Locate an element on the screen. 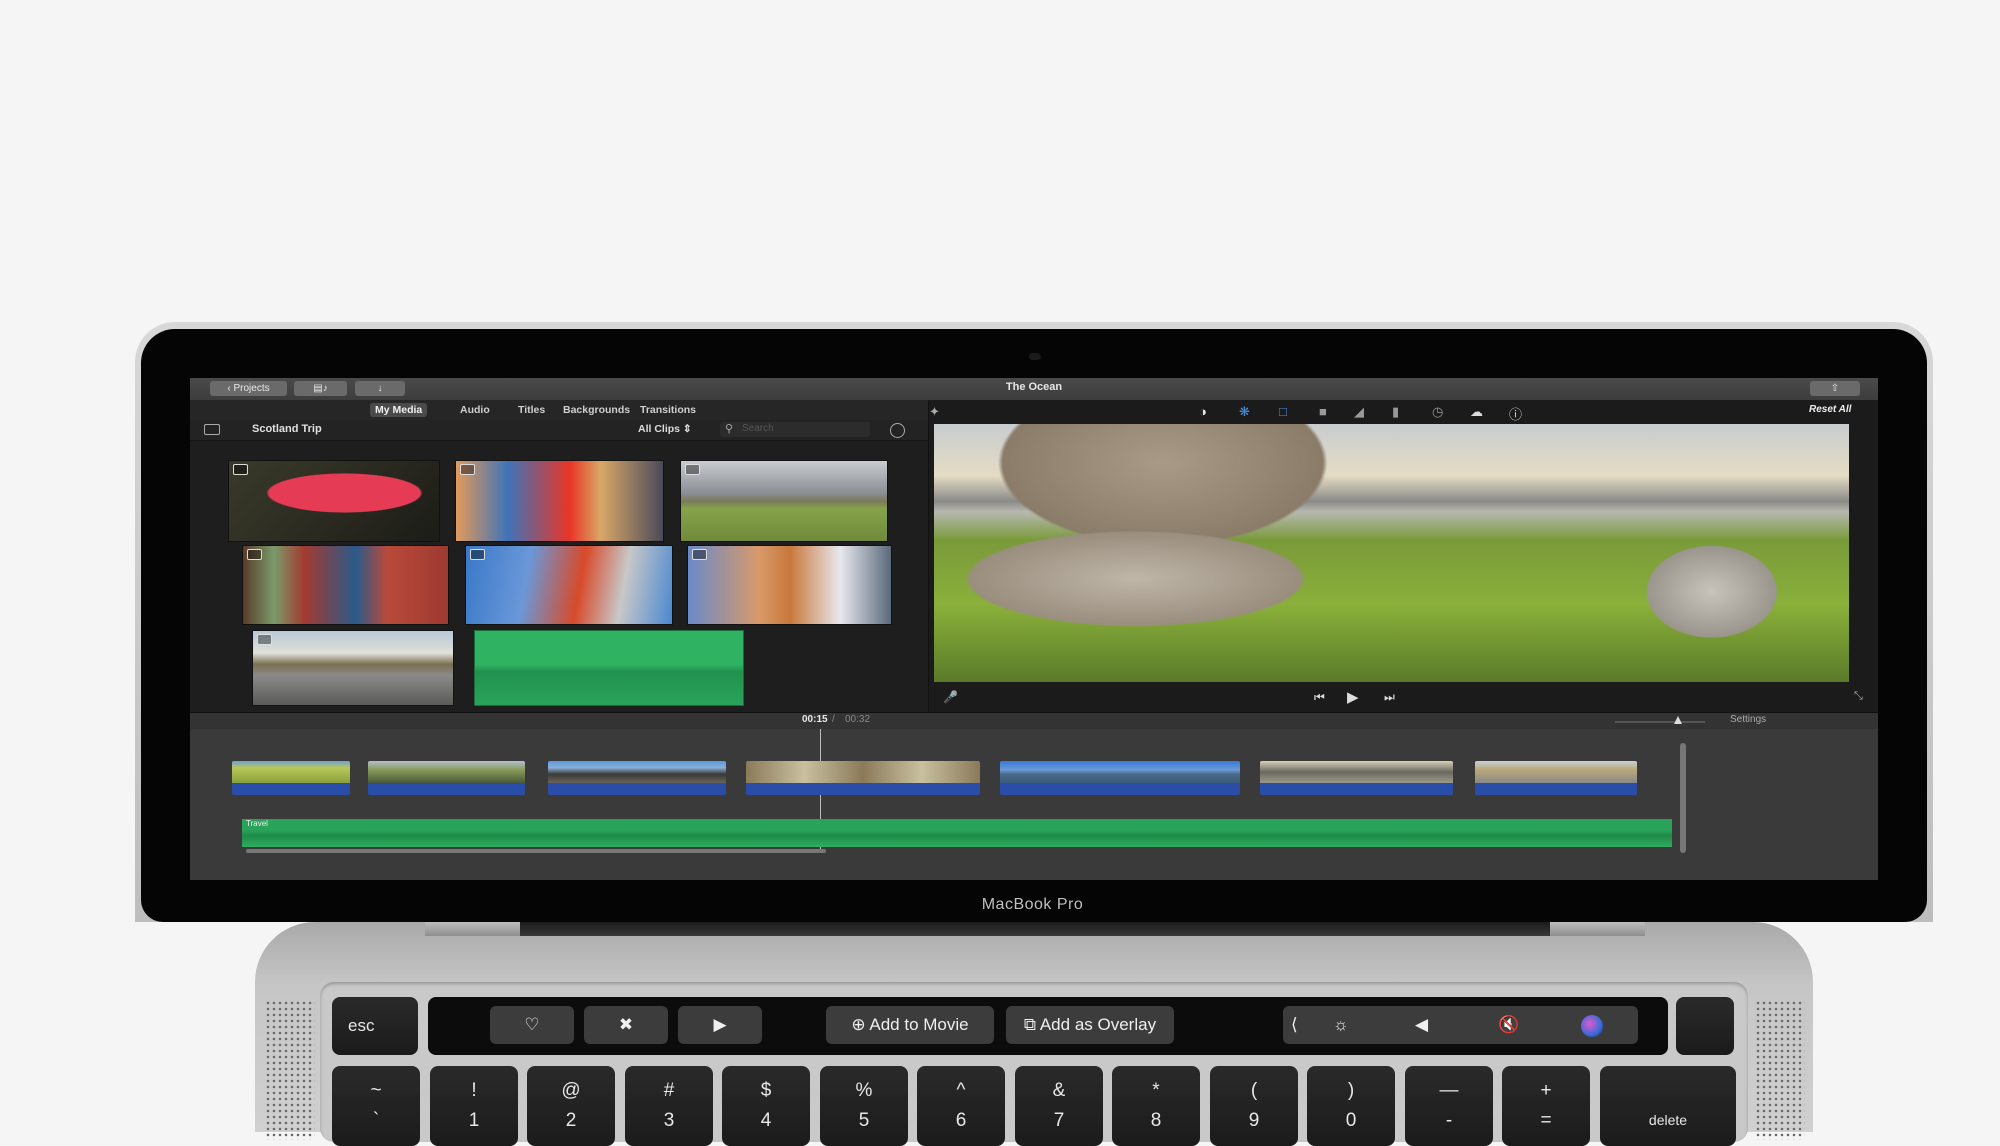 The width and height of the screenshot is (2000, 1146). camera-icon is located at coordinates (1035, 356).